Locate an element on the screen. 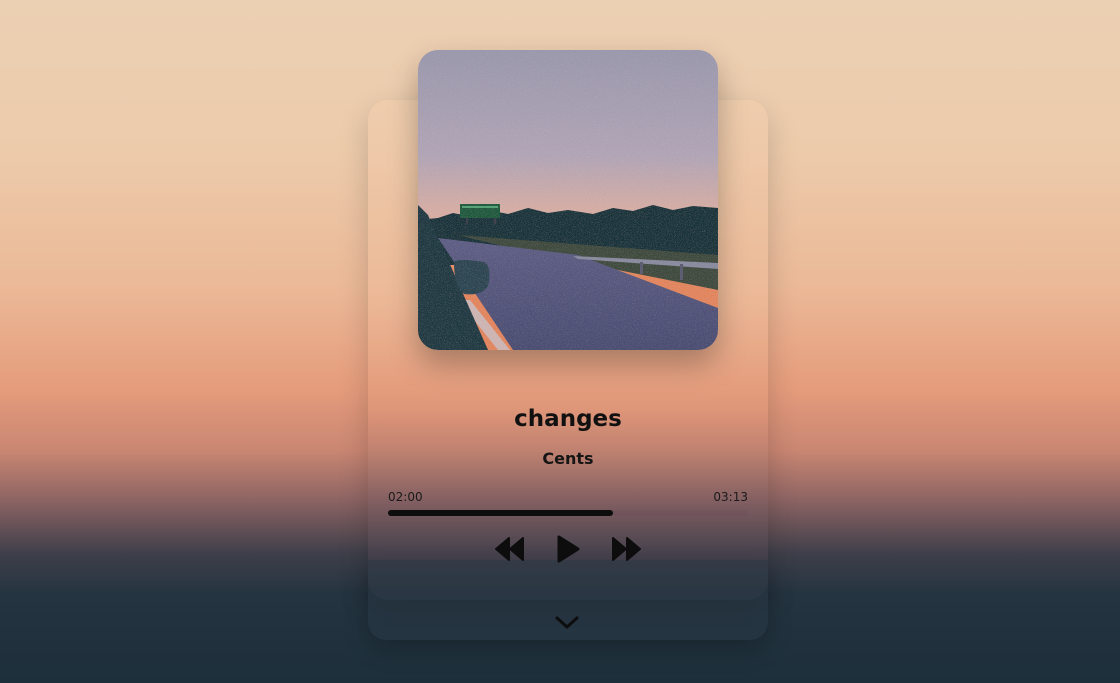  artist-name: Cents is located at coordinates (568, 458).